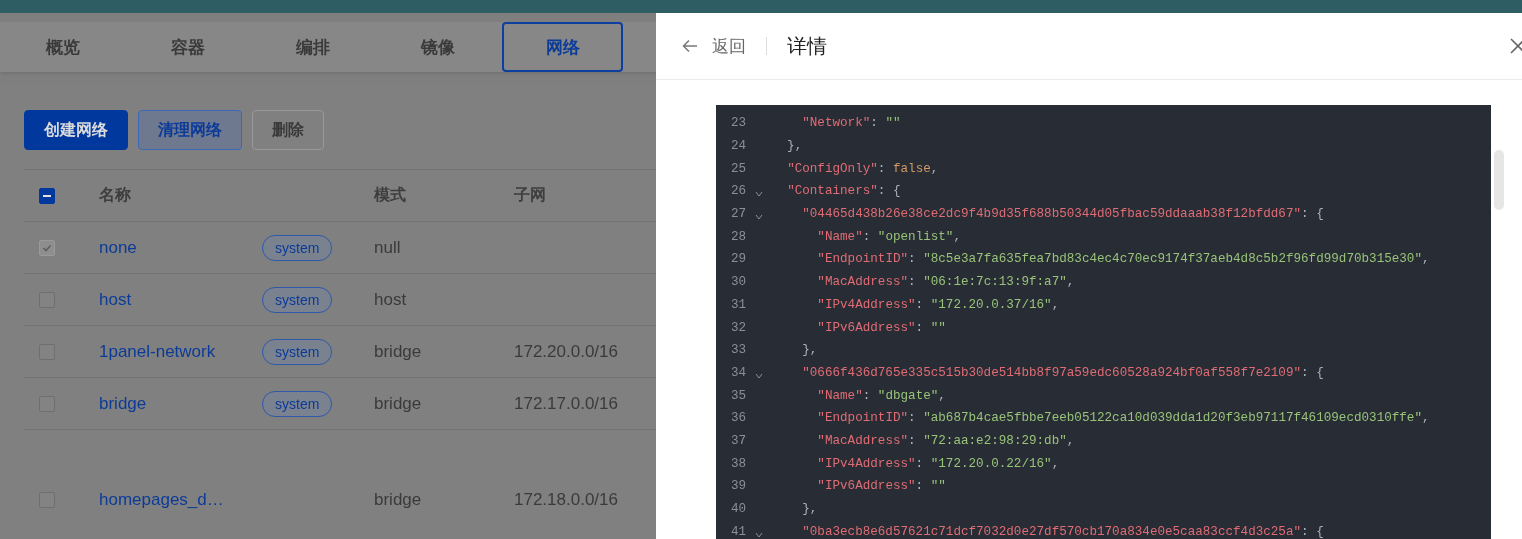 This screenshot has width=1522, height=539. I want to click on tab: 概览, so click(62, 47).